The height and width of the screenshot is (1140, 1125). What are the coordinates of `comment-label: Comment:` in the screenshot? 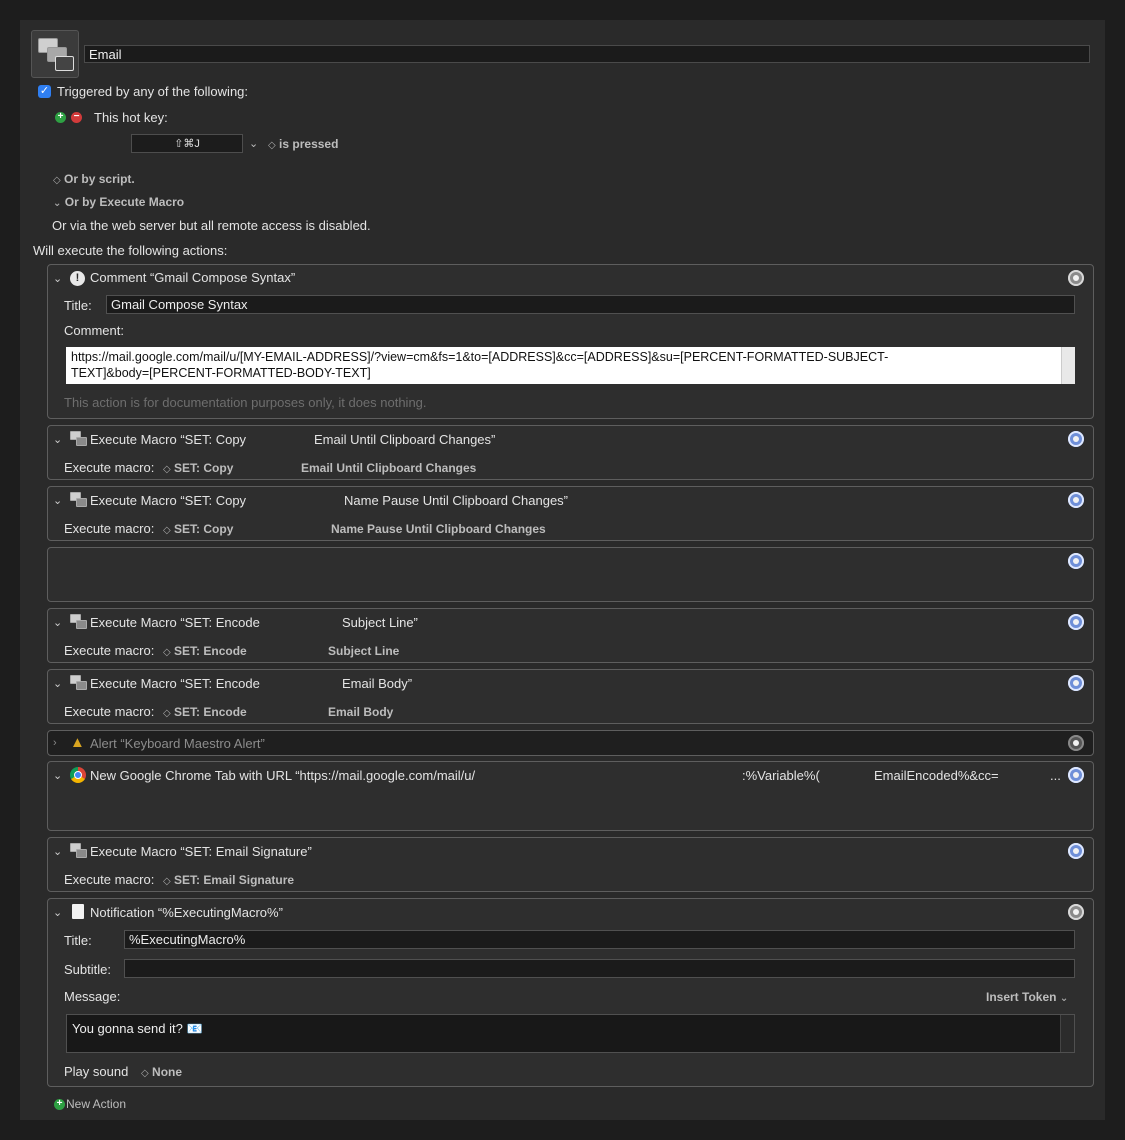 It's located at (94, 330).